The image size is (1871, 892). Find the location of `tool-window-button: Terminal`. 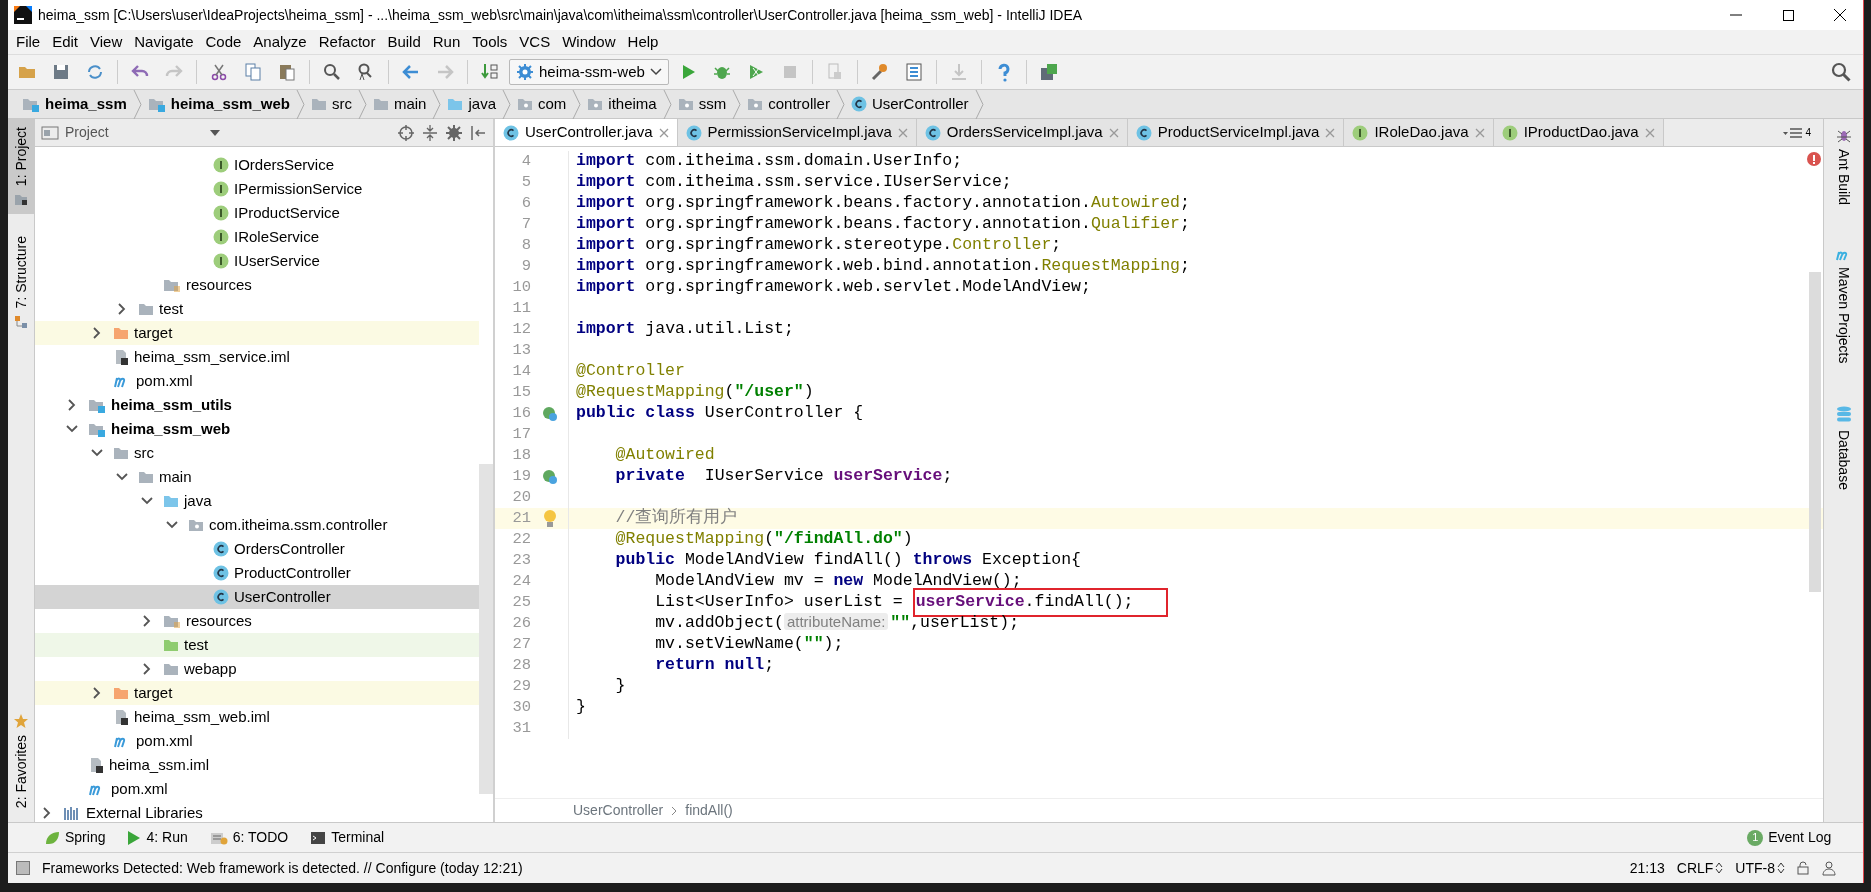

tool-window-button: Terminal is located at coordinates (347, 837).